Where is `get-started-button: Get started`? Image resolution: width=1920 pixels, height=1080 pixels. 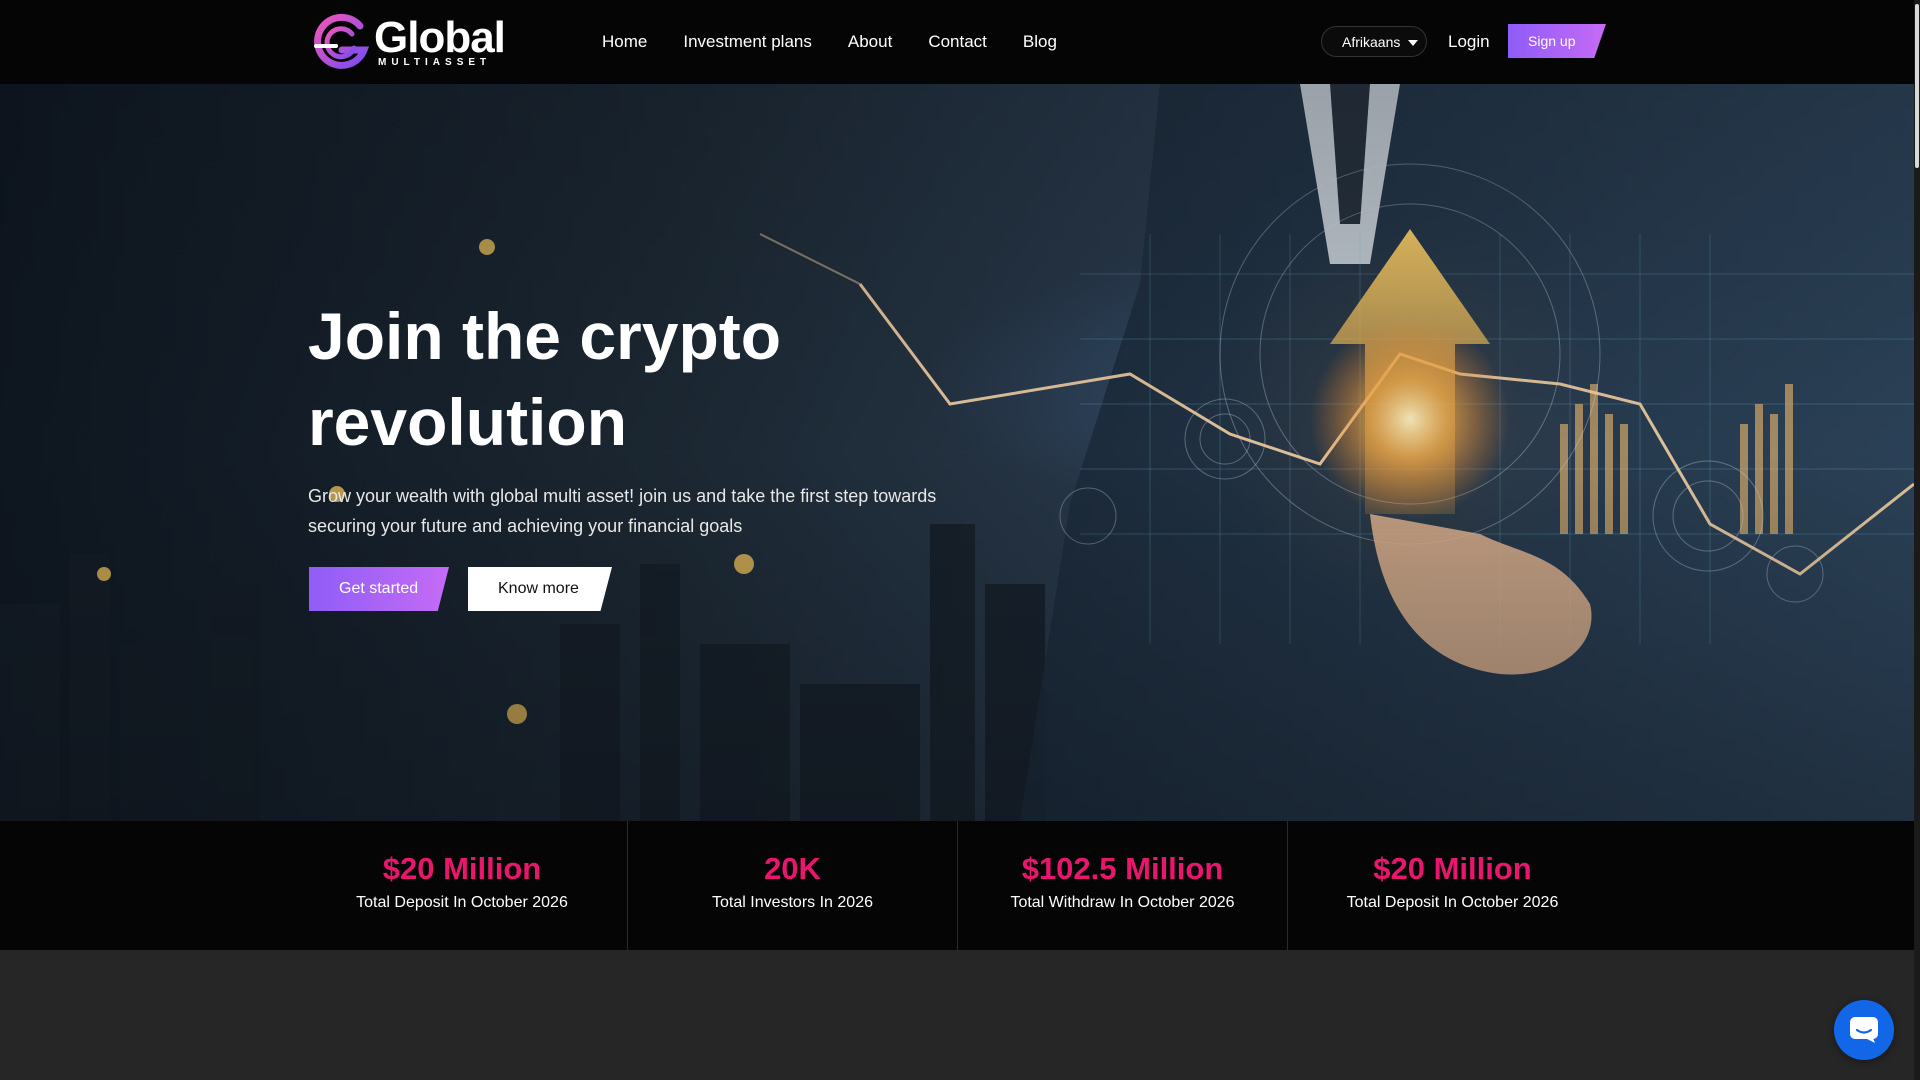
get-started-button: Get started is located at coordinates (379, 589).